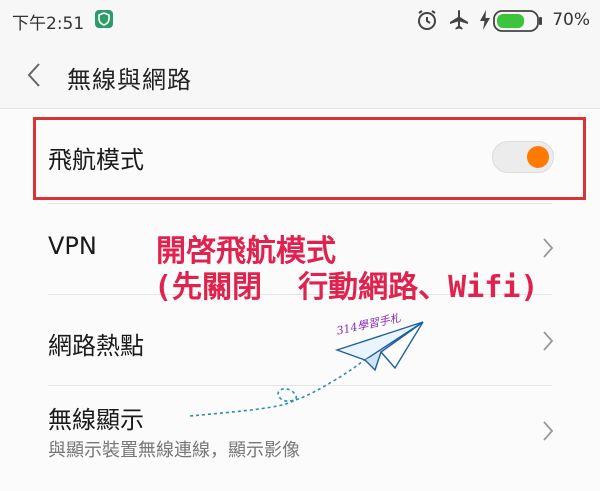  Describe the element at coordinates (427, 20) in the screenshot. I see `alarm-icon` at that location.